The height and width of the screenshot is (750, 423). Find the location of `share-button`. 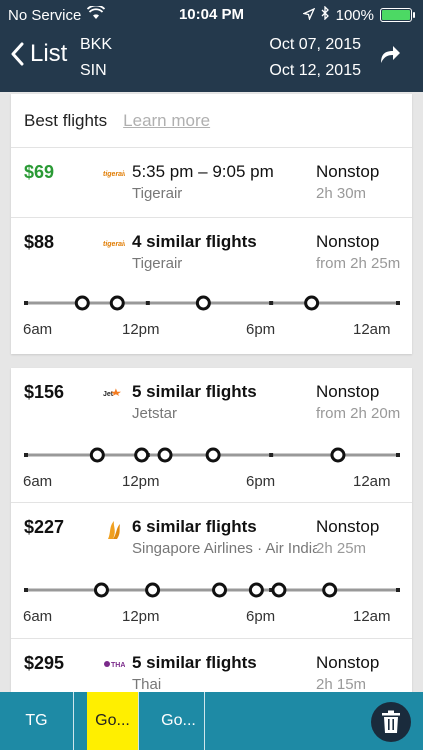

share-button is located at coordinates (389, 56).